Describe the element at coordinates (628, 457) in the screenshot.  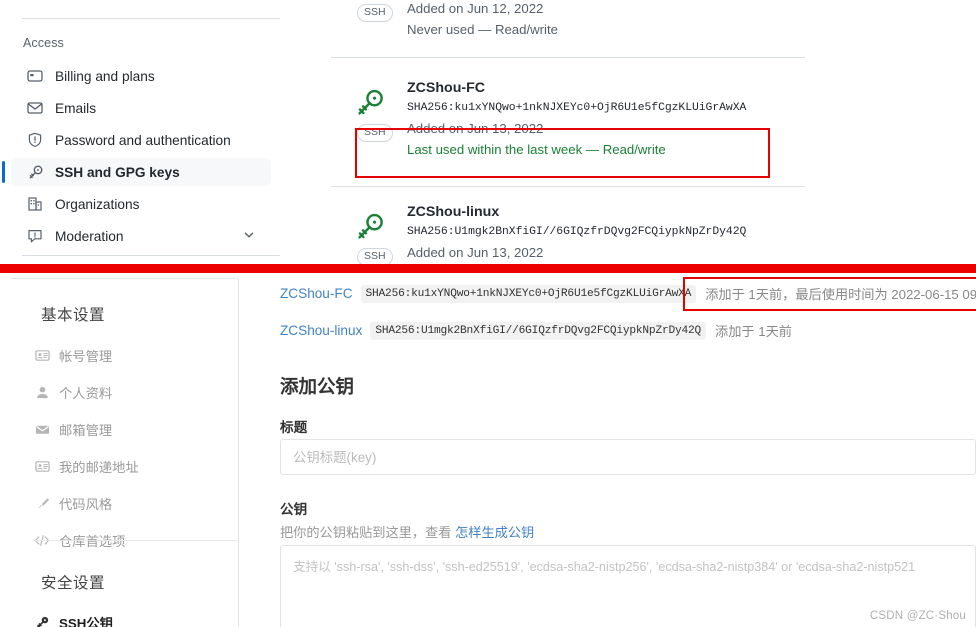
I see `key-title-input` at that location.